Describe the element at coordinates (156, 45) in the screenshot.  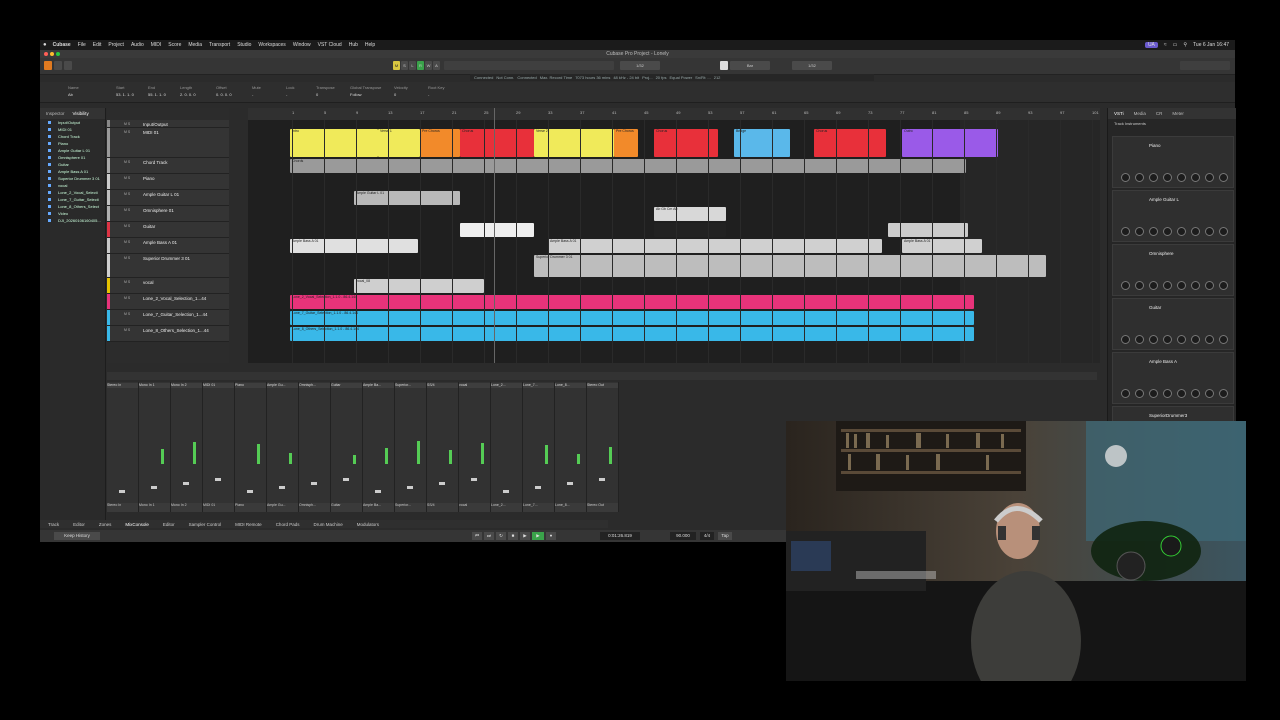
I see `menu-midi: MIDI` at that location.